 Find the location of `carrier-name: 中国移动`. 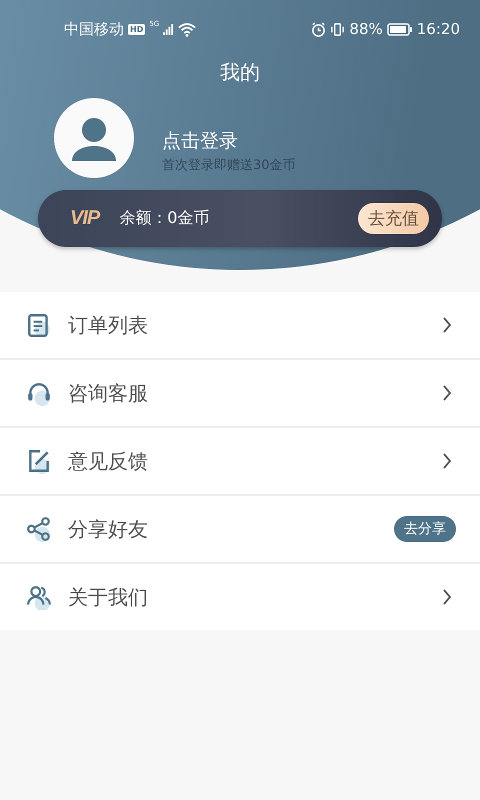

carrier-name: 中国移动 is located at coordinates (94, 29).